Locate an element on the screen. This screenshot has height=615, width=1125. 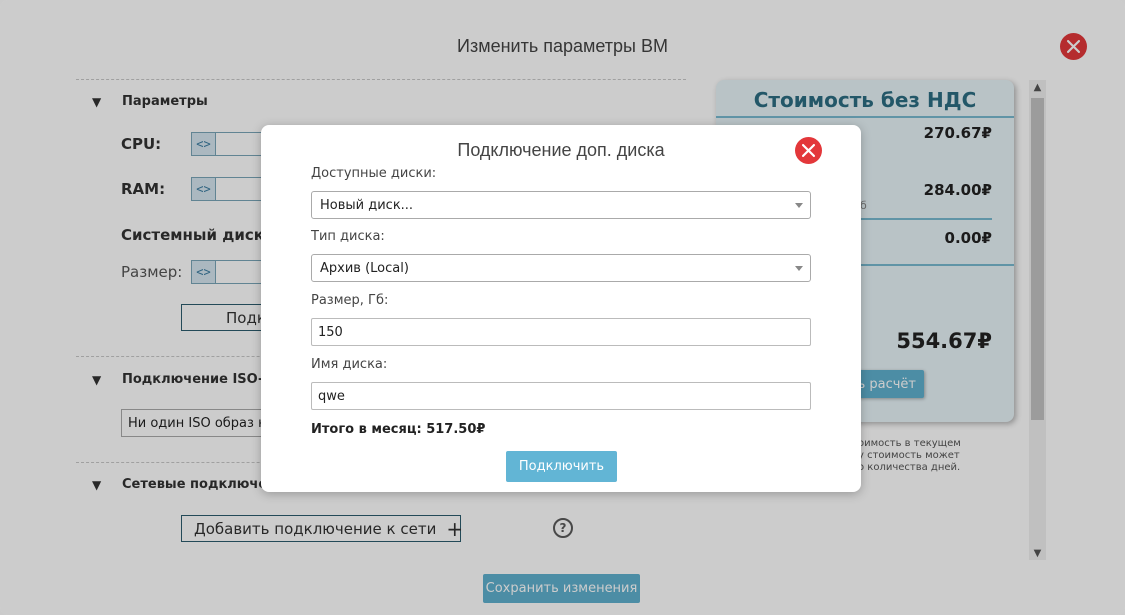
disk-name-input is located at coordinates (561, 396).